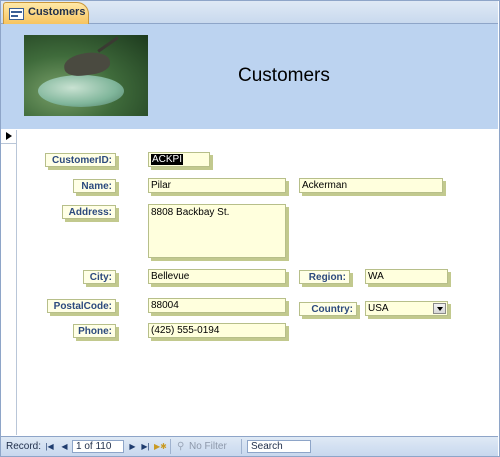  I want to click on region-label: Region:, so click(324, 277).